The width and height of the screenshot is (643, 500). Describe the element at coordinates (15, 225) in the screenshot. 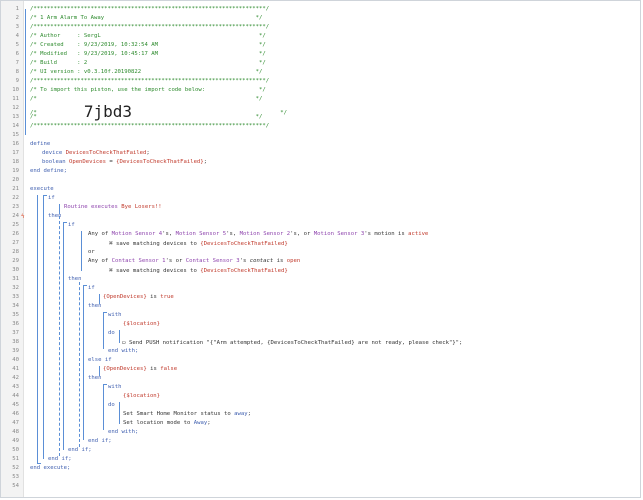

I see `line-number: 25` at that location.